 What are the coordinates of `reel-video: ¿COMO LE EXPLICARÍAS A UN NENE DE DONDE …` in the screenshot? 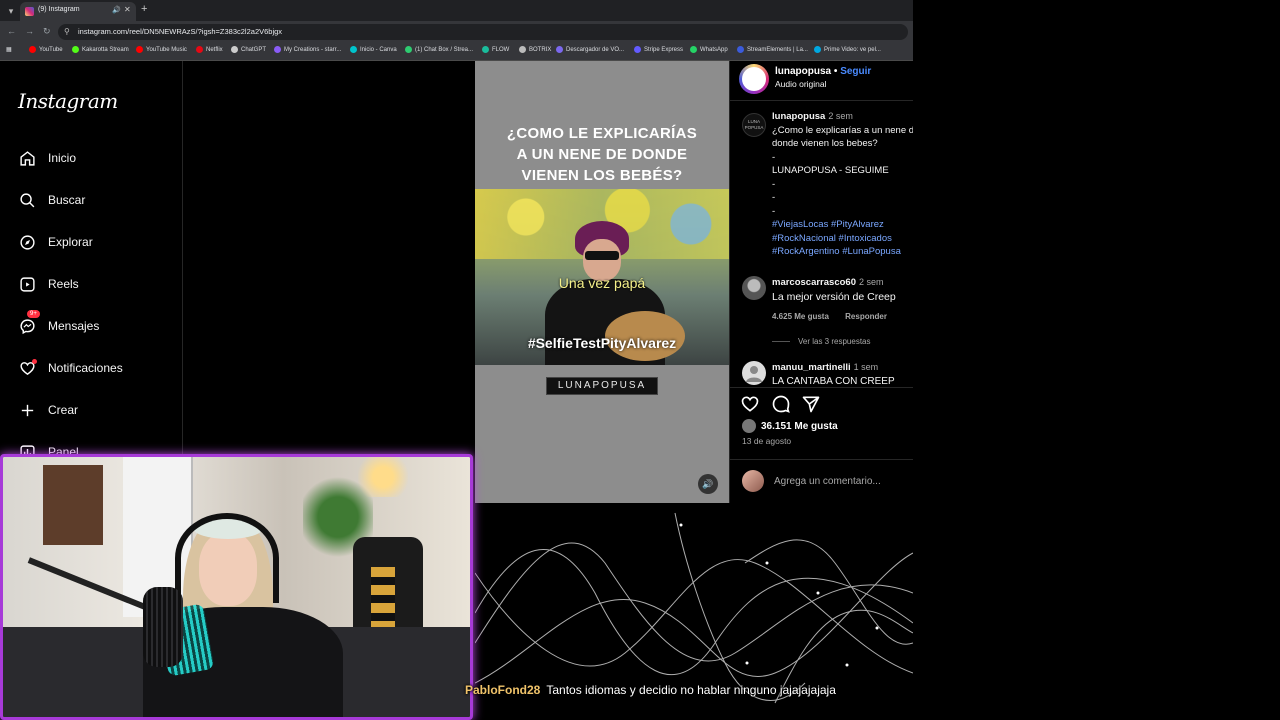 It's located at (602, 282).